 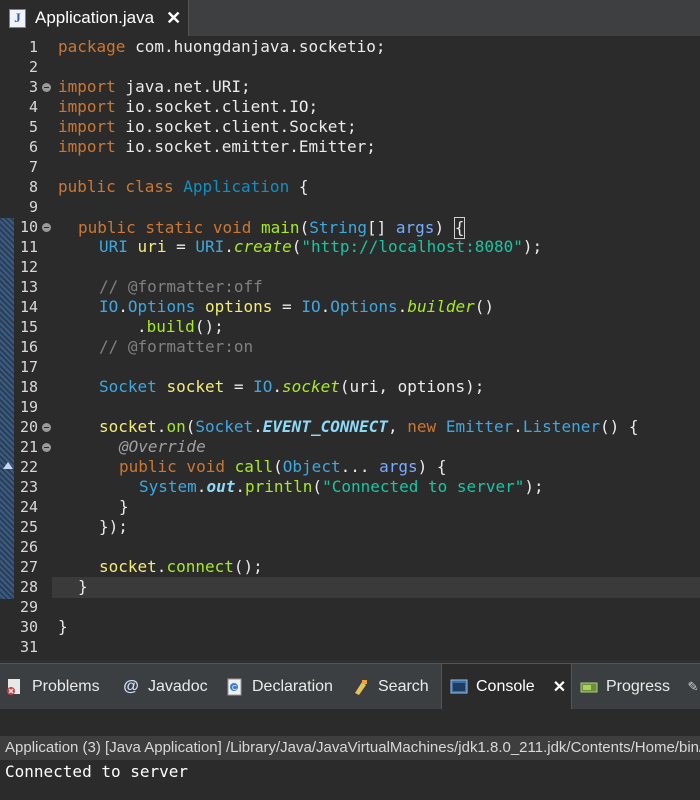 I want to click on javadoc-icon: @, so click(x=131, y=686).